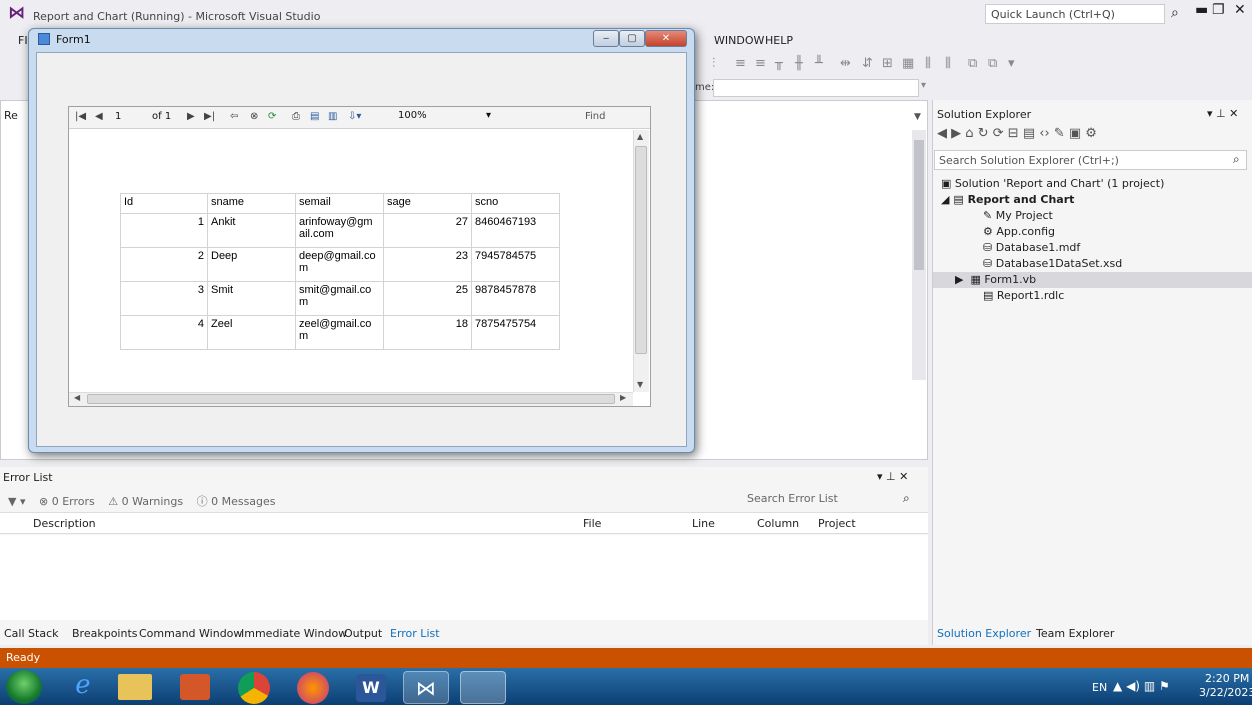 The height and width of the screenshot is (705, 1252). Describe the element at coordinates (799, 63) in the screenshot. I see `align-middle-icon: ╫` at that location.